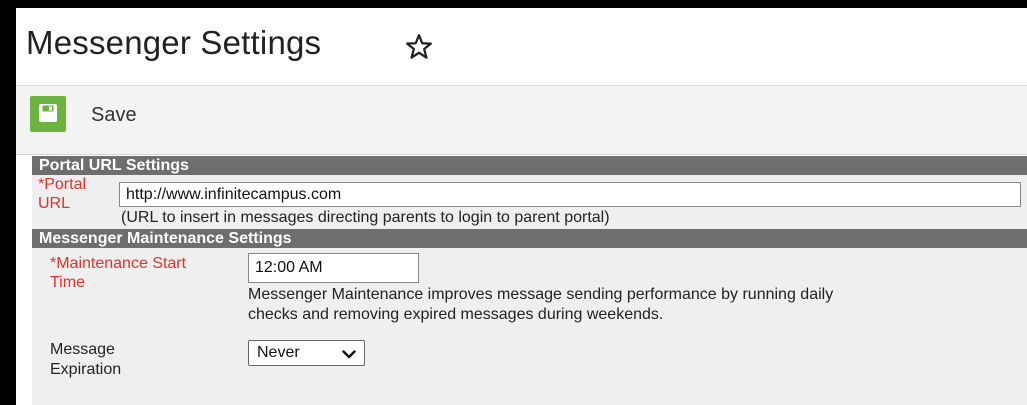 The height and width of the screenshot is (405, 1027). I want to click on save-button: Save, so click(95, 116).